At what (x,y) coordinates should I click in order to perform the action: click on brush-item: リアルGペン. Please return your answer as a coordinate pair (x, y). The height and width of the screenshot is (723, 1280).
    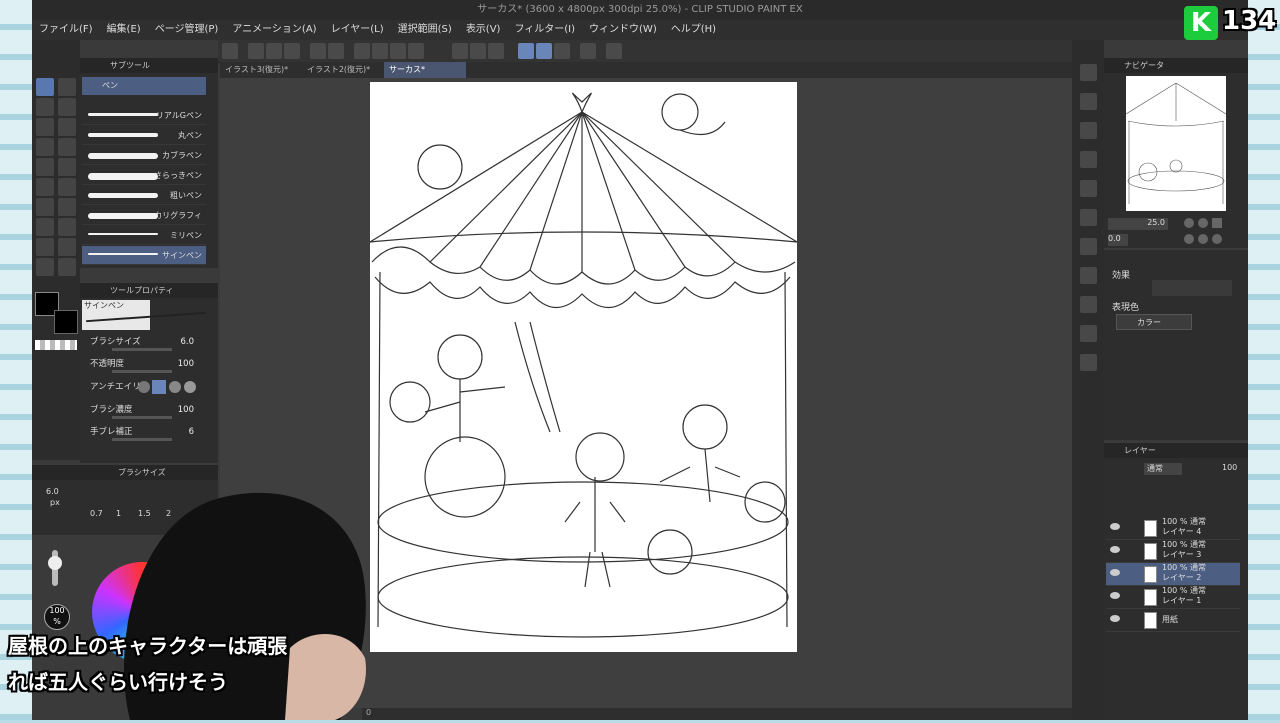
    Looking at the image, I should click on (144, 115).